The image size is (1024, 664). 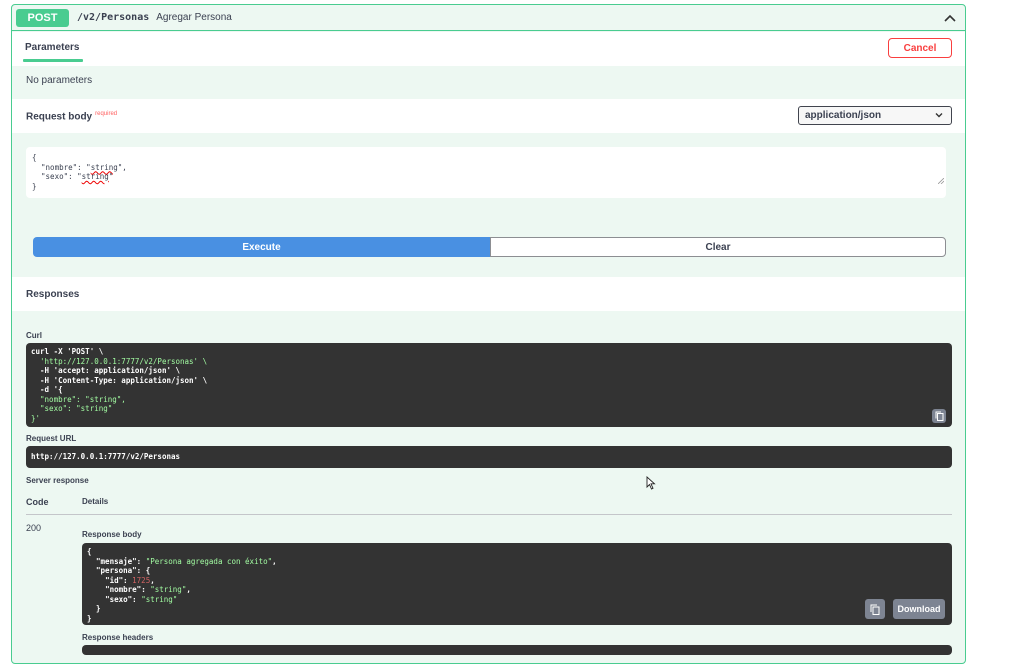 What do you see at coordinates (73, 176) in the screenshot?
I see `body-line: "sexo": "string"` at bounding box center [73, 176].